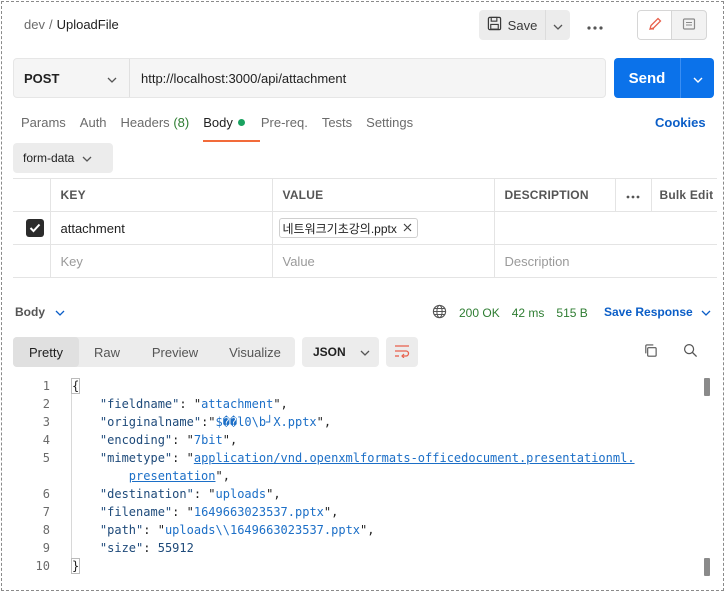 Image resolution: width=726 pixels, height=593 pixels. I want to click on body-type-value: form-data, so click(49, 158).